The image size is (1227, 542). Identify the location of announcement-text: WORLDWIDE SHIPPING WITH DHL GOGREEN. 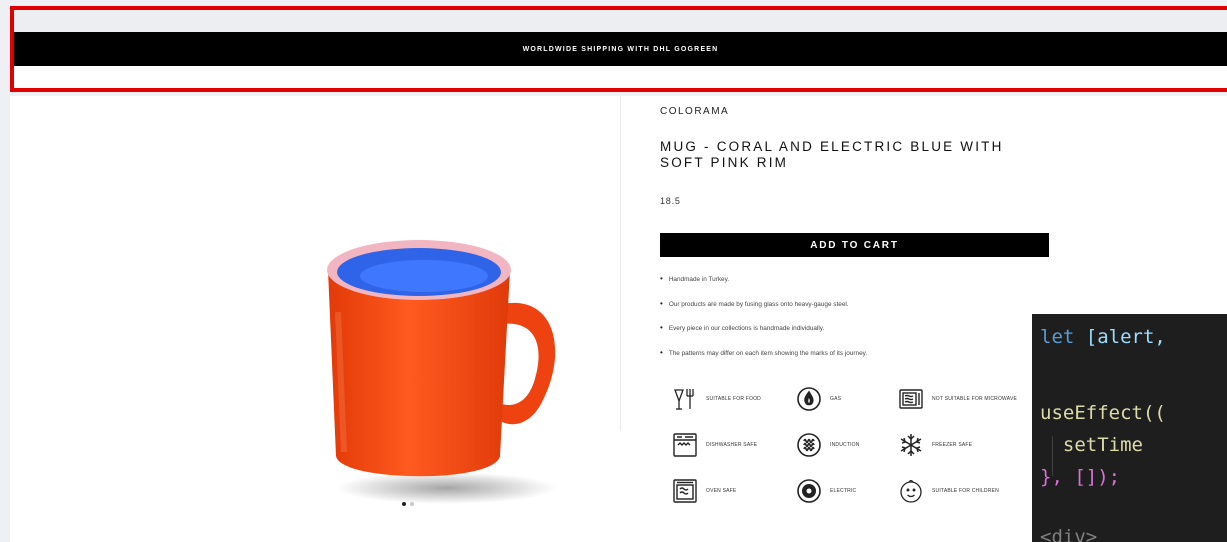
(620, 49).